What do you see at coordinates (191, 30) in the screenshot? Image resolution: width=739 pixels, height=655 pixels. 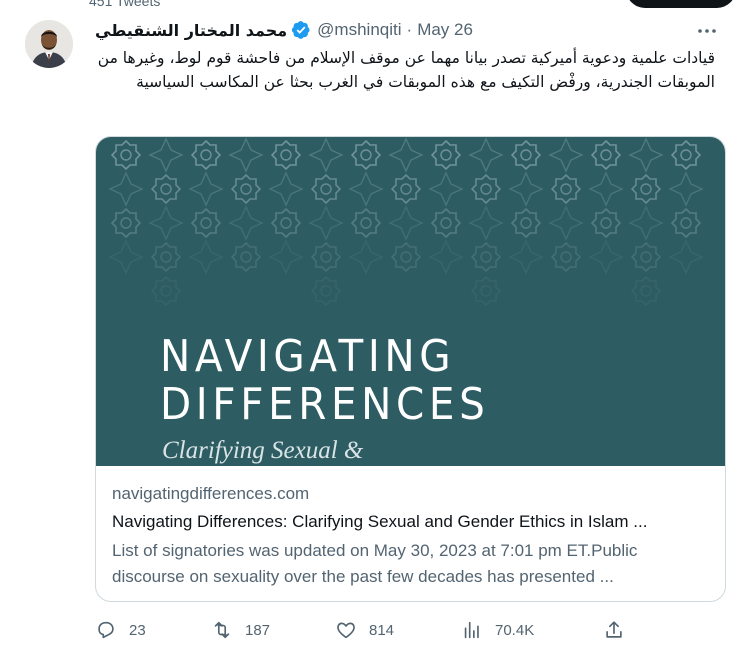 I see `display-name: محمد المختار الشنقيطي` at bounding box center [191, 30].